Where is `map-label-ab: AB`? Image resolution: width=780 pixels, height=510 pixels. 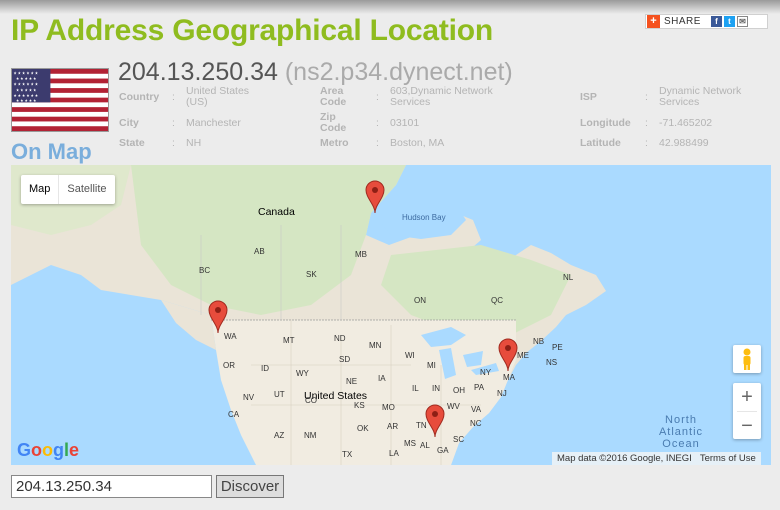
map-label-ab: AB is located at coordinates (259, 251).